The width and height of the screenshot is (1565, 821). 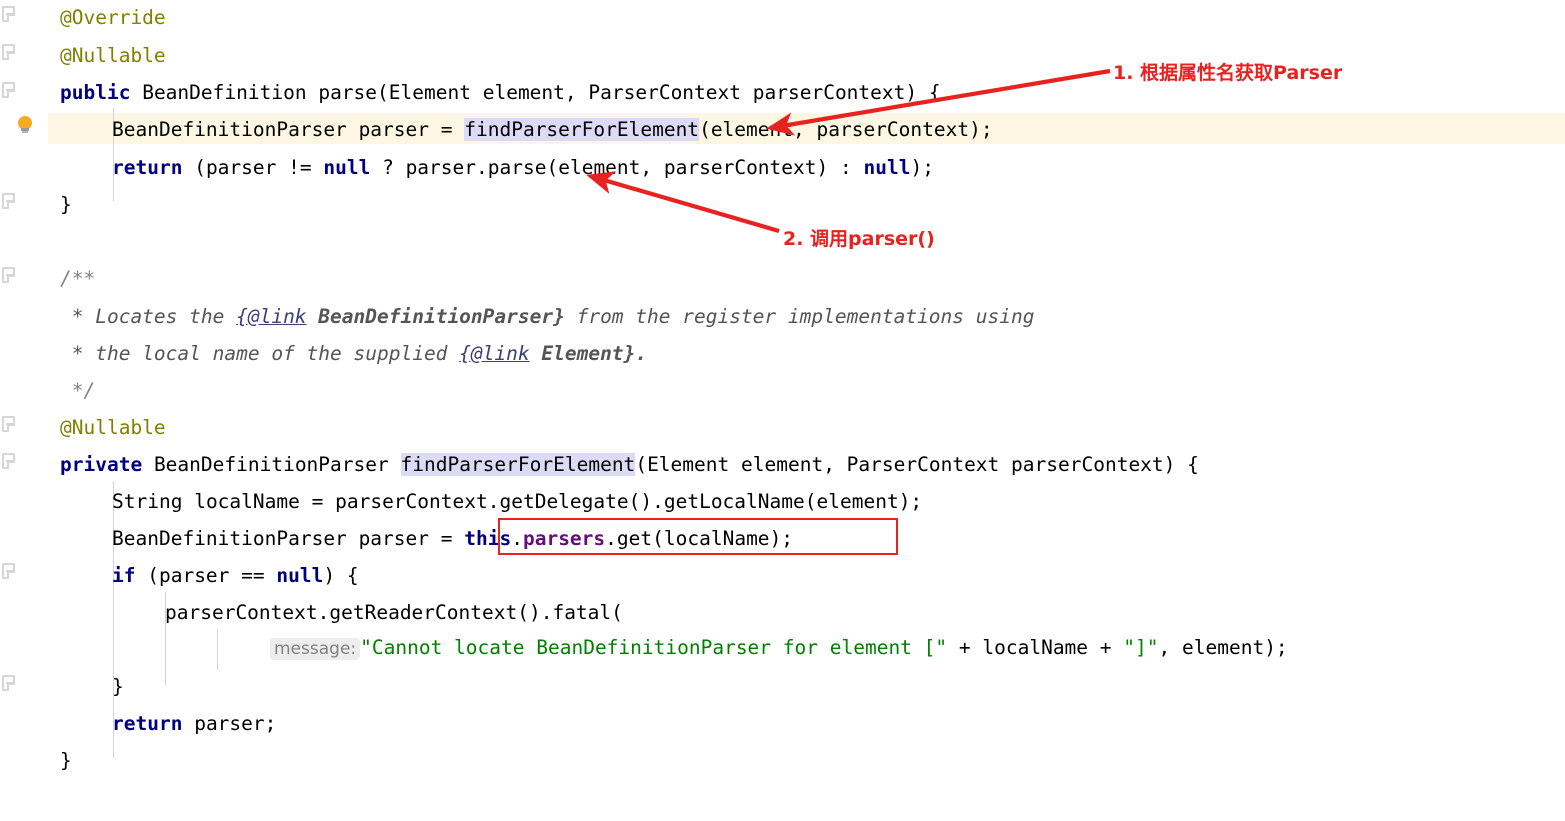 What do you see at coordinates (118, 686) in the screenshot?
I see `code-line-close-brace-if: }` at bounding box center [118, 686].